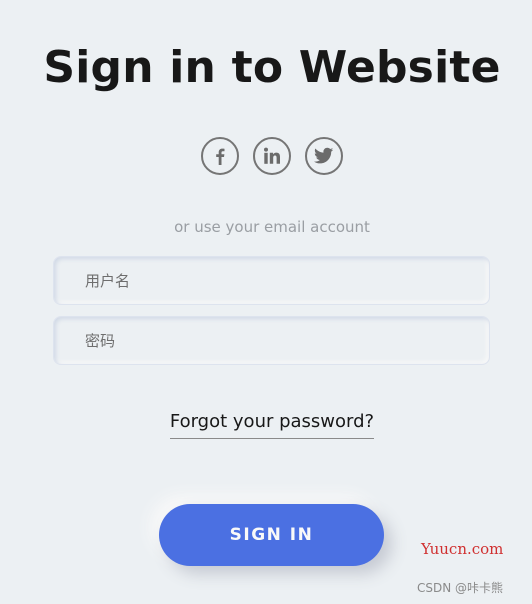  I want to click on facebook-button, so click(220, 156).